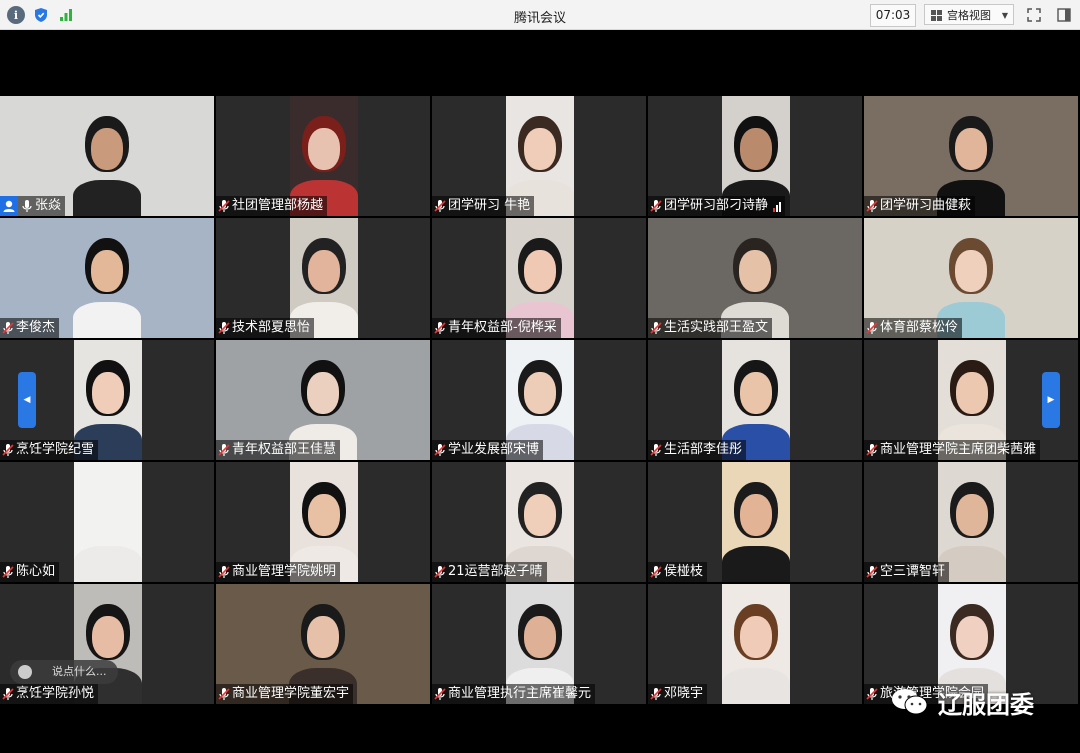 The height and width of the screenshot is (753, 1080). I want to click on participant-nameplate: 张焱, so click(33, 206).